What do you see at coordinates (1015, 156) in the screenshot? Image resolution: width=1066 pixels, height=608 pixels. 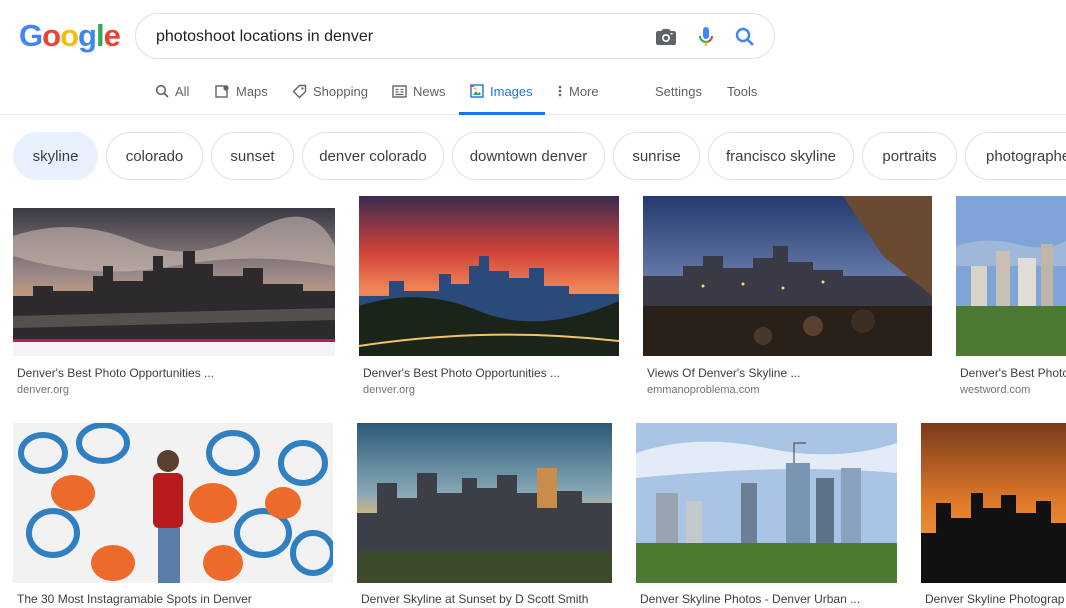 I see `chip-photographer: photographe` at bounding box center [1015, 156].